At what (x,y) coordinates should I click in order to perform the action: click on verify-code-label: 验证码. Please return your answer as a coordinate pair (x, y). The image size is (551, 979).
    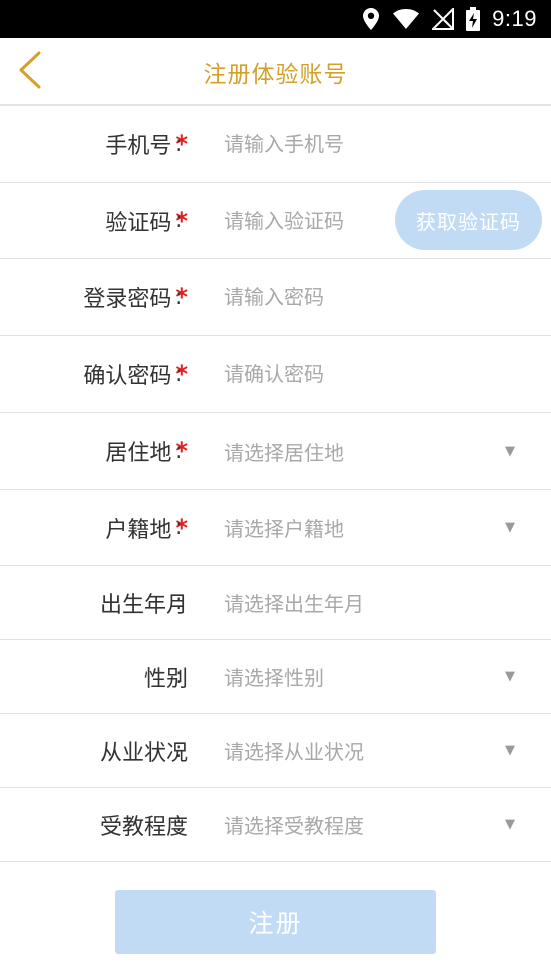
    Looking at the image, I should click on (138, 223).